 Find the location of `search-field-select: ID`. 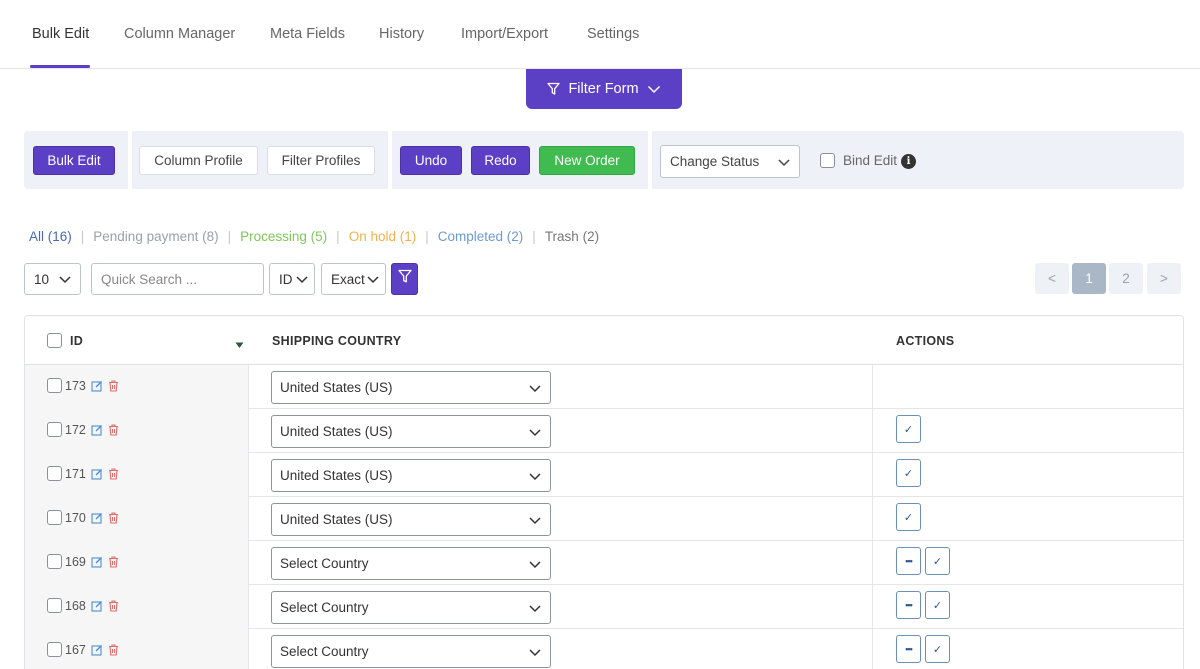

search-field-select: ID is located at coordinates (292, 279).